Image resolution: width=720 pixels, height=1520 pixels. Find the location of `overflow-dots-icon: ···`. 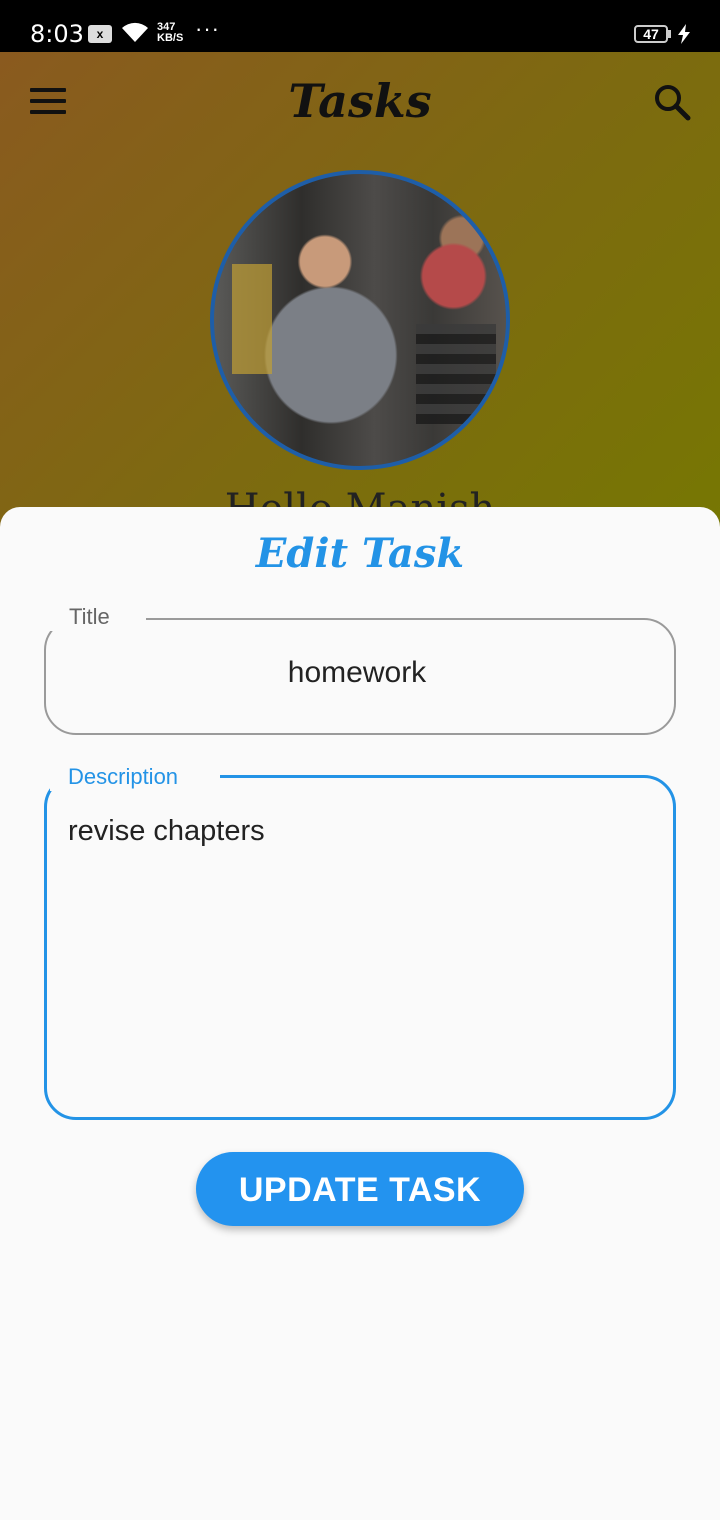

overflow-dots-icon: ··· is located at coordinates (207, 28).